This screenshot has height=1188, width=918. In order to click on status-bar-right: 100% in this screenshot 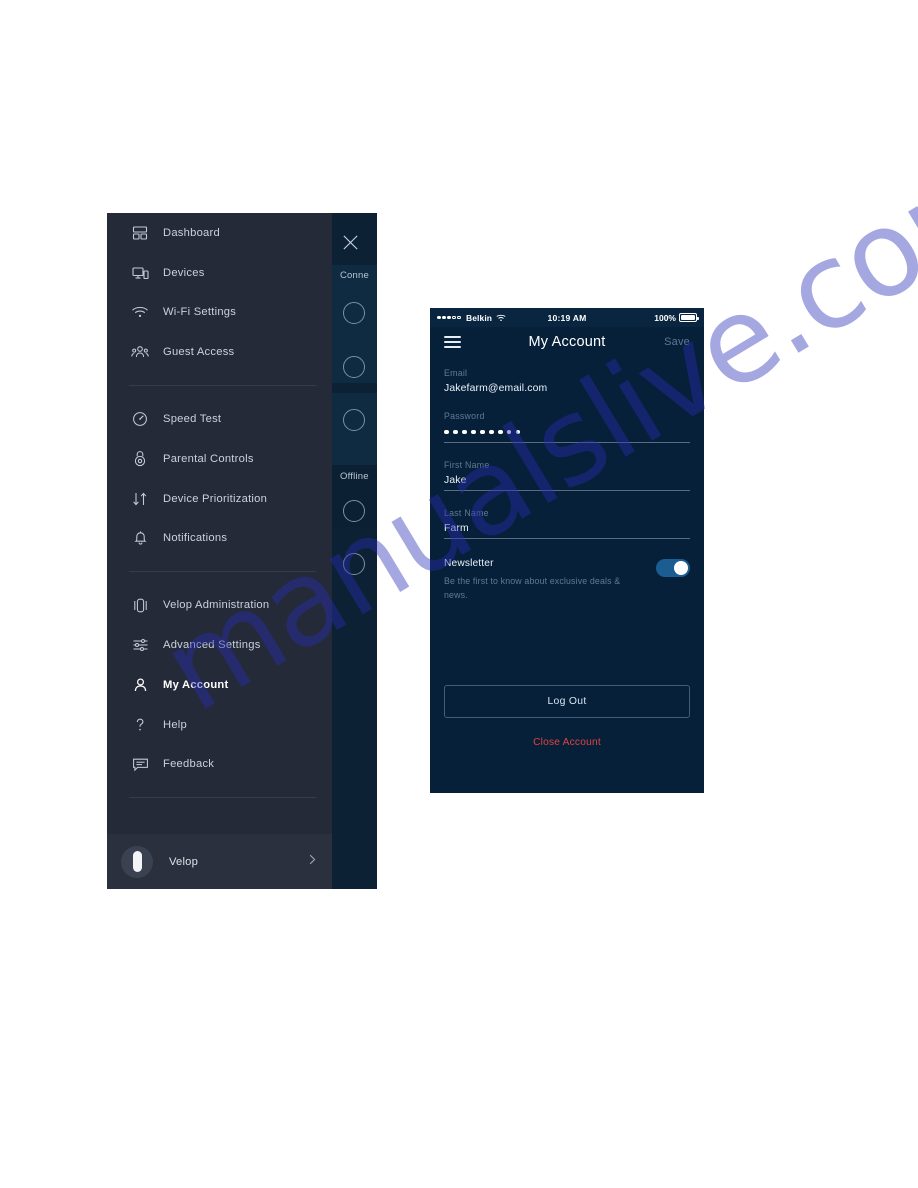, I will do `click(676, 317)`.